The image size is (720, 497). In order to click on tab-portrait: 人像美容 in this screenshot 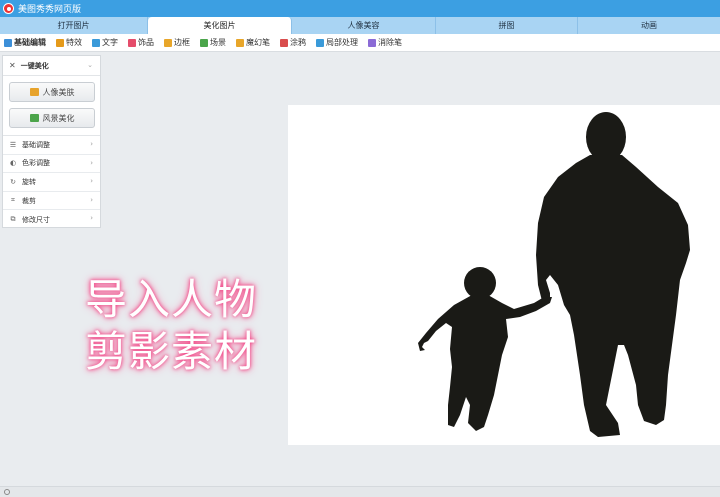, I will do `click(364, 25)`.